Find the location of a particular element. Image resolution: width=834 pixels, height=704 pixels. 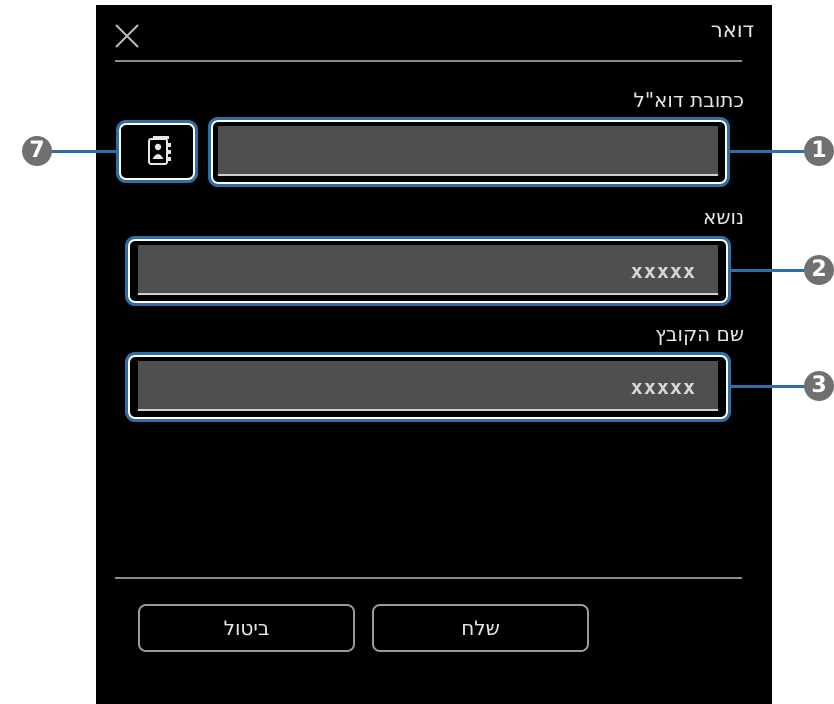

close-button is located at coordinates (127, 36).